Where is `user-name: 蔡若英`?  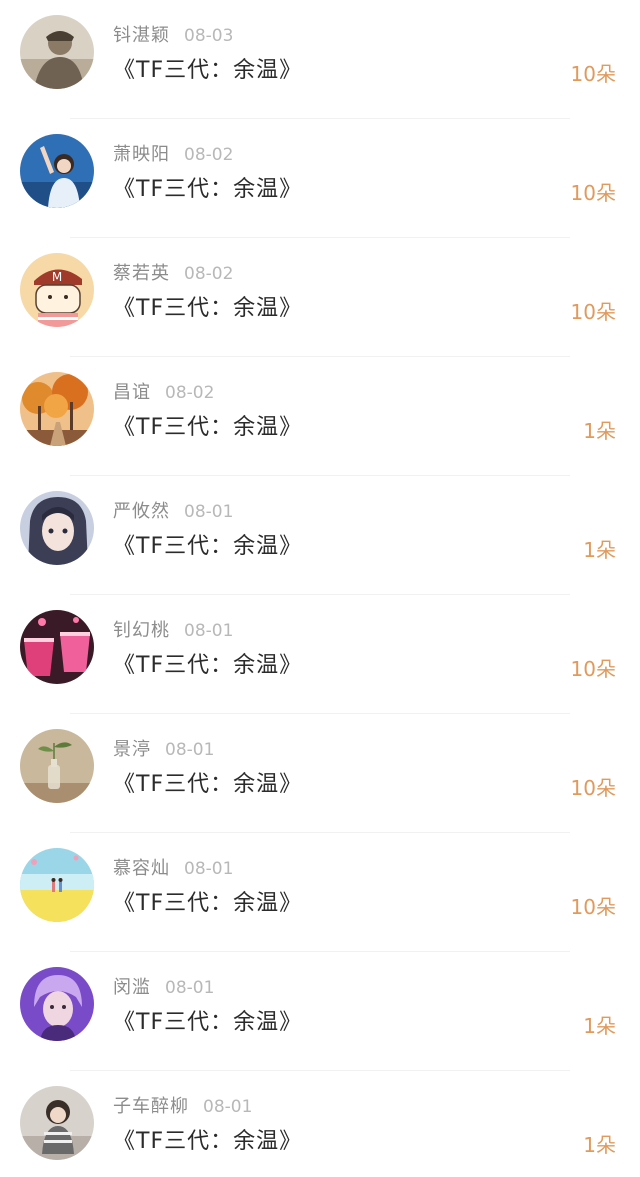 user-name: 蔡若英 is located at coordinates (141, 273).